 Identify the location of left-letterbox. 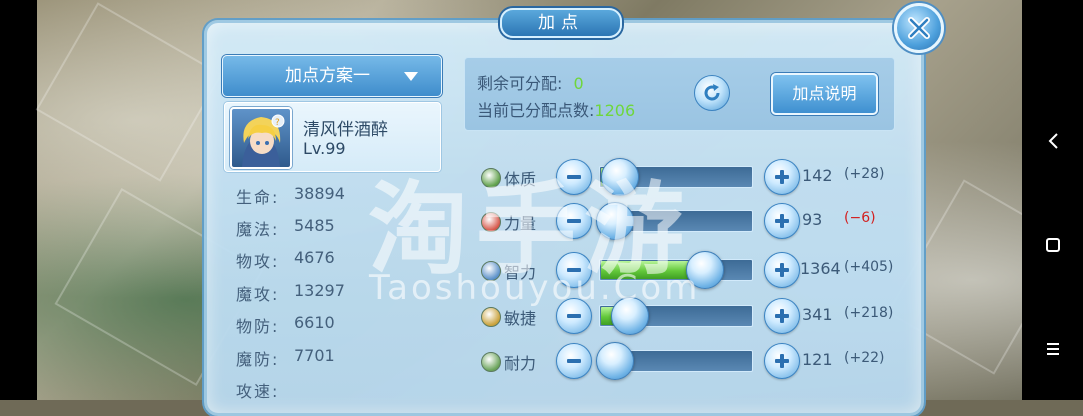
(18, 200).